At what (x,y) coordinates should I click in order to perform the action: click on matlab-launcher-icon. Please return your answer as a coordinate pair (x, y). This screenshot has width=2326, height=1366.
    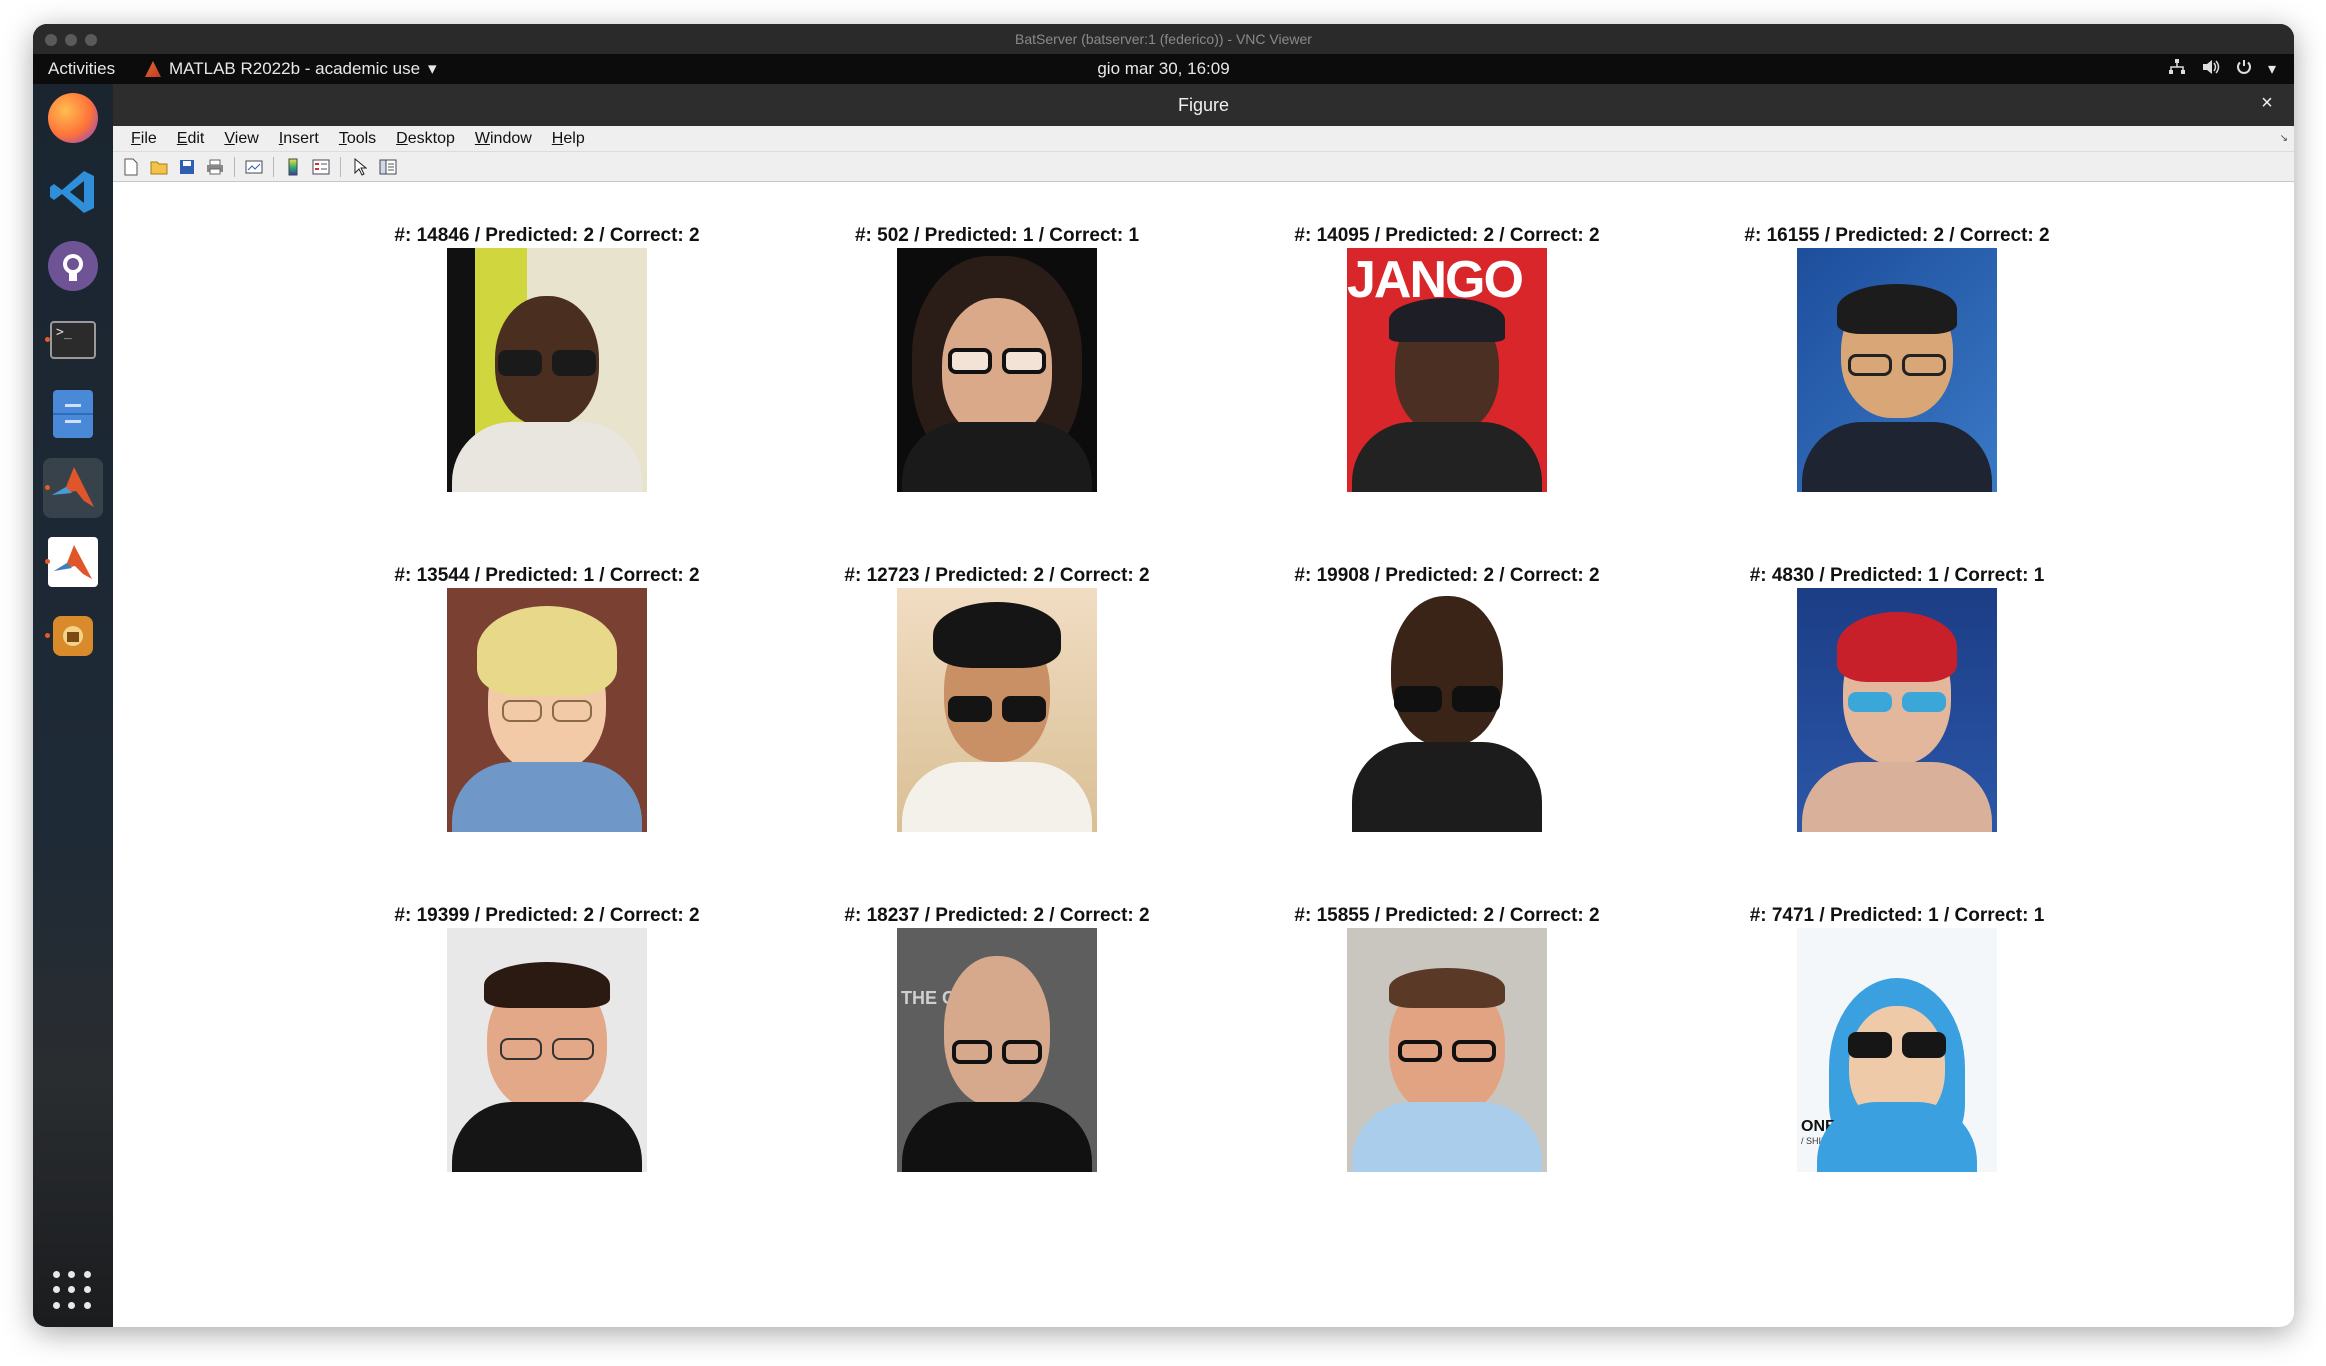
    Looking at the image, I should click on (73, 562).